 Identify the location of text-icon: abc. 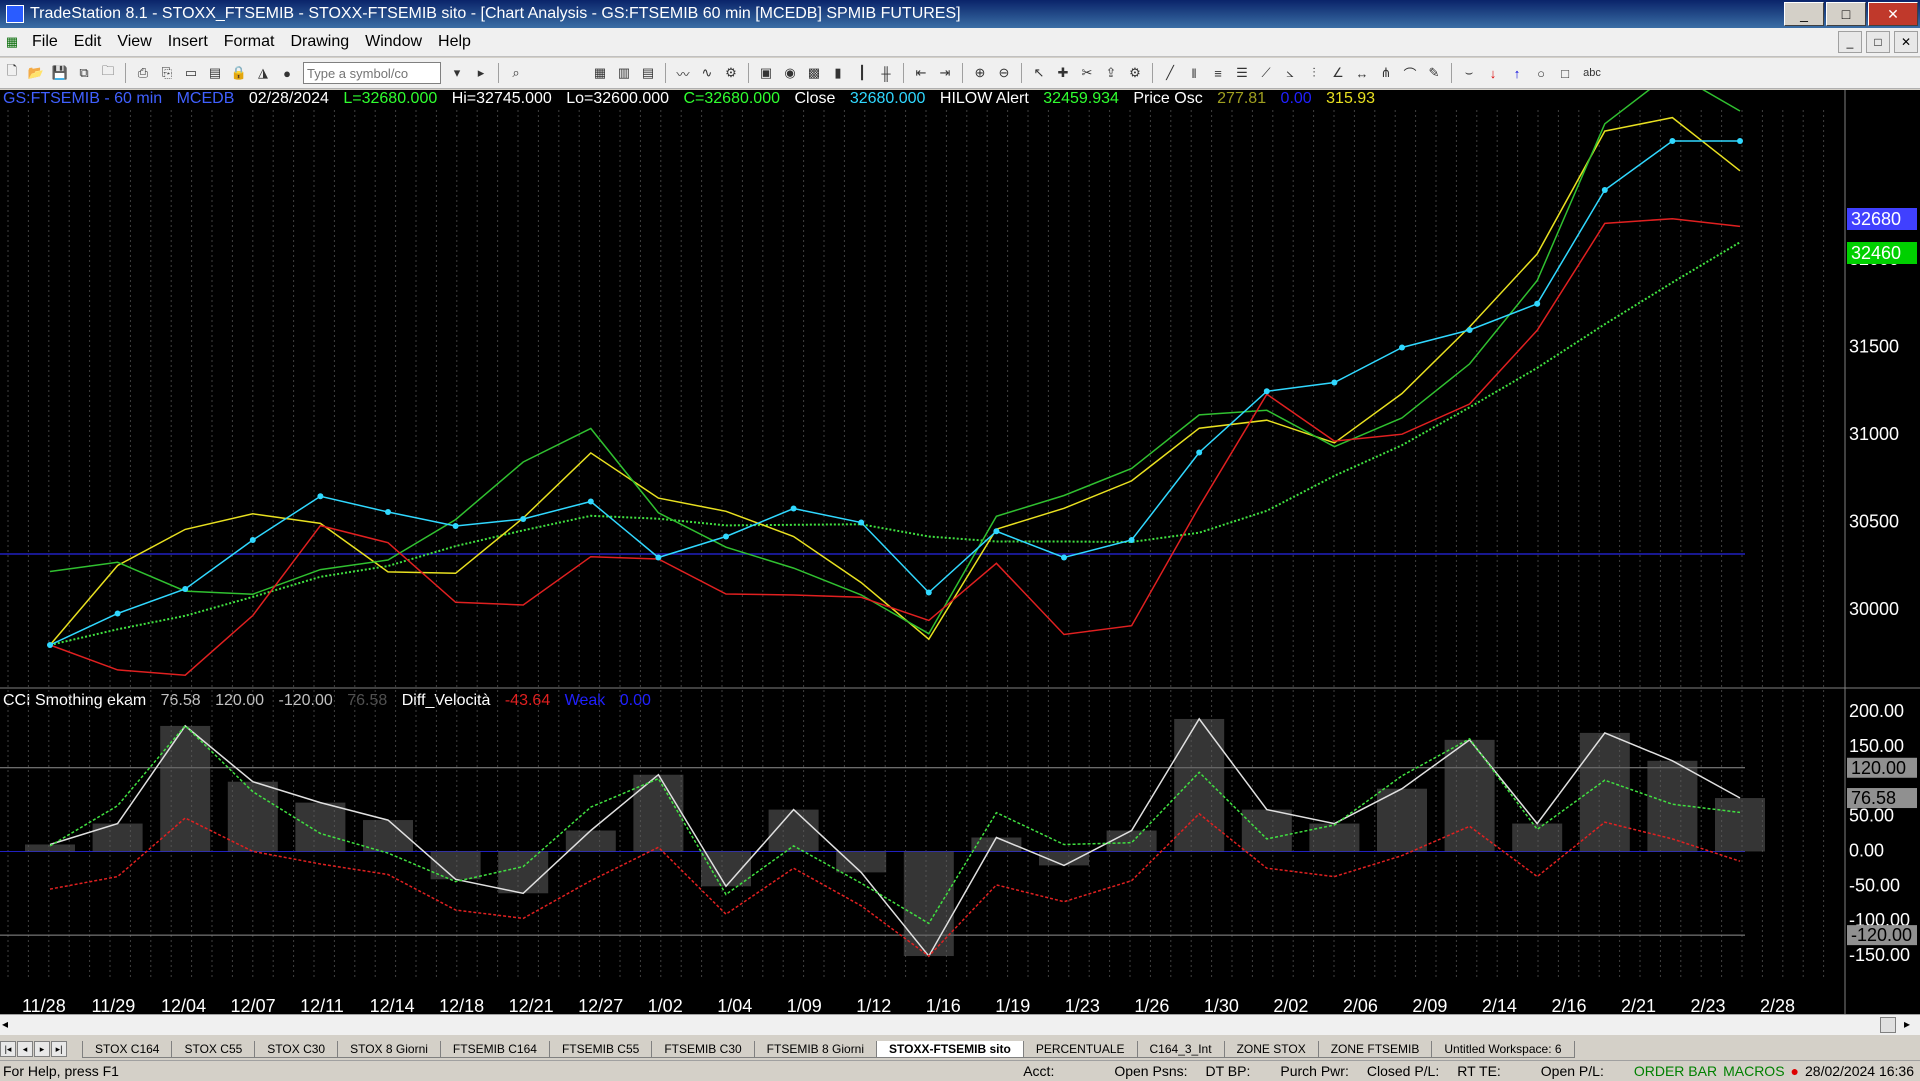
(1592, 73).